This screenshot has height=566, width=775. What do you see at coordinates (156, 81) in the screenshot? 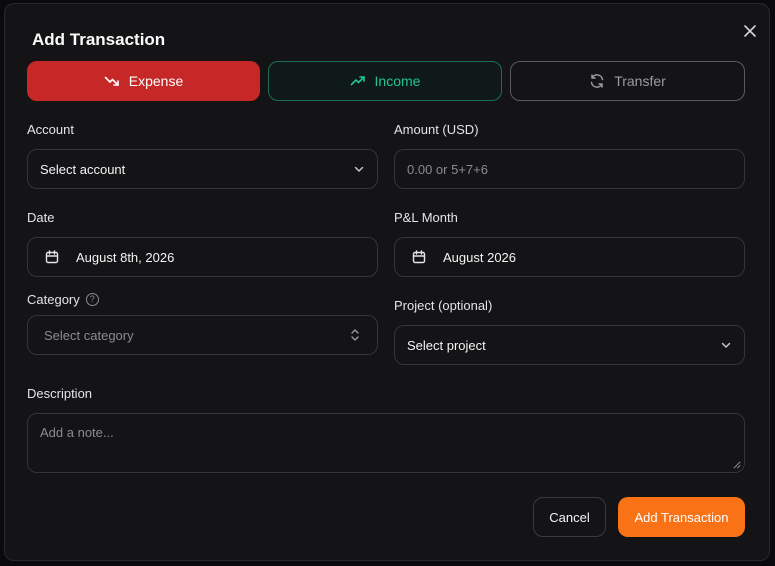
I see `expense-label: Expense` at bounding box center [156, 81].